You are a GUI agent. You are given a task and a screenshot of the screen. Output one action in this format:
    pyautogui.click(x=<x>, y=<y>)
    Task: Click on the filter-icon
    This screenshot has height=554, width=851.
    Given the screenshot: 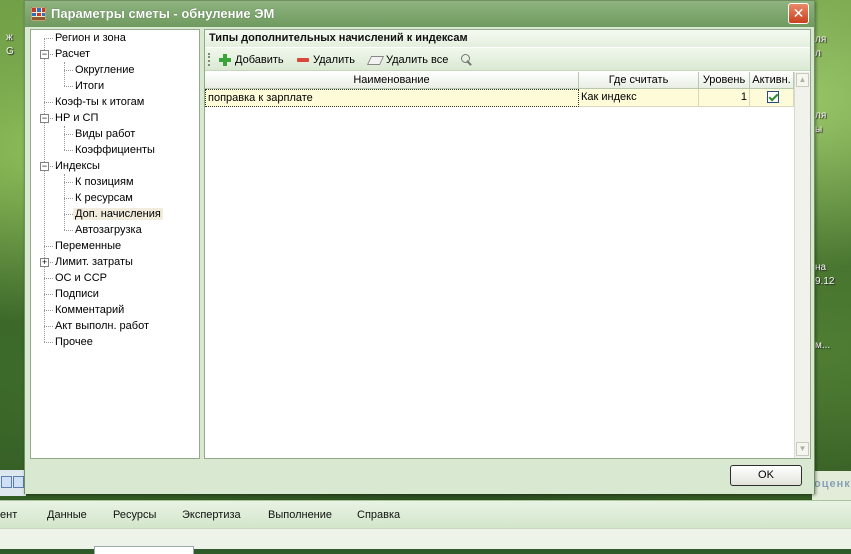 What is the action you would take?
    pyautogui.click(x=466, y=60)
    